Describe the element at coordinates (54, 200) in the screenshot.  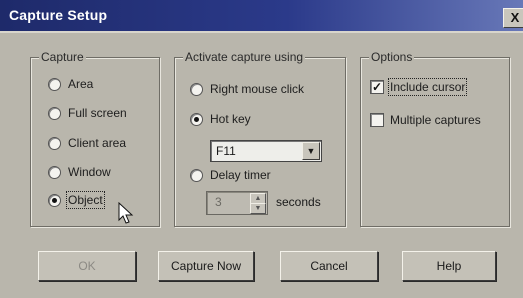
I see `radio-object` at that location.